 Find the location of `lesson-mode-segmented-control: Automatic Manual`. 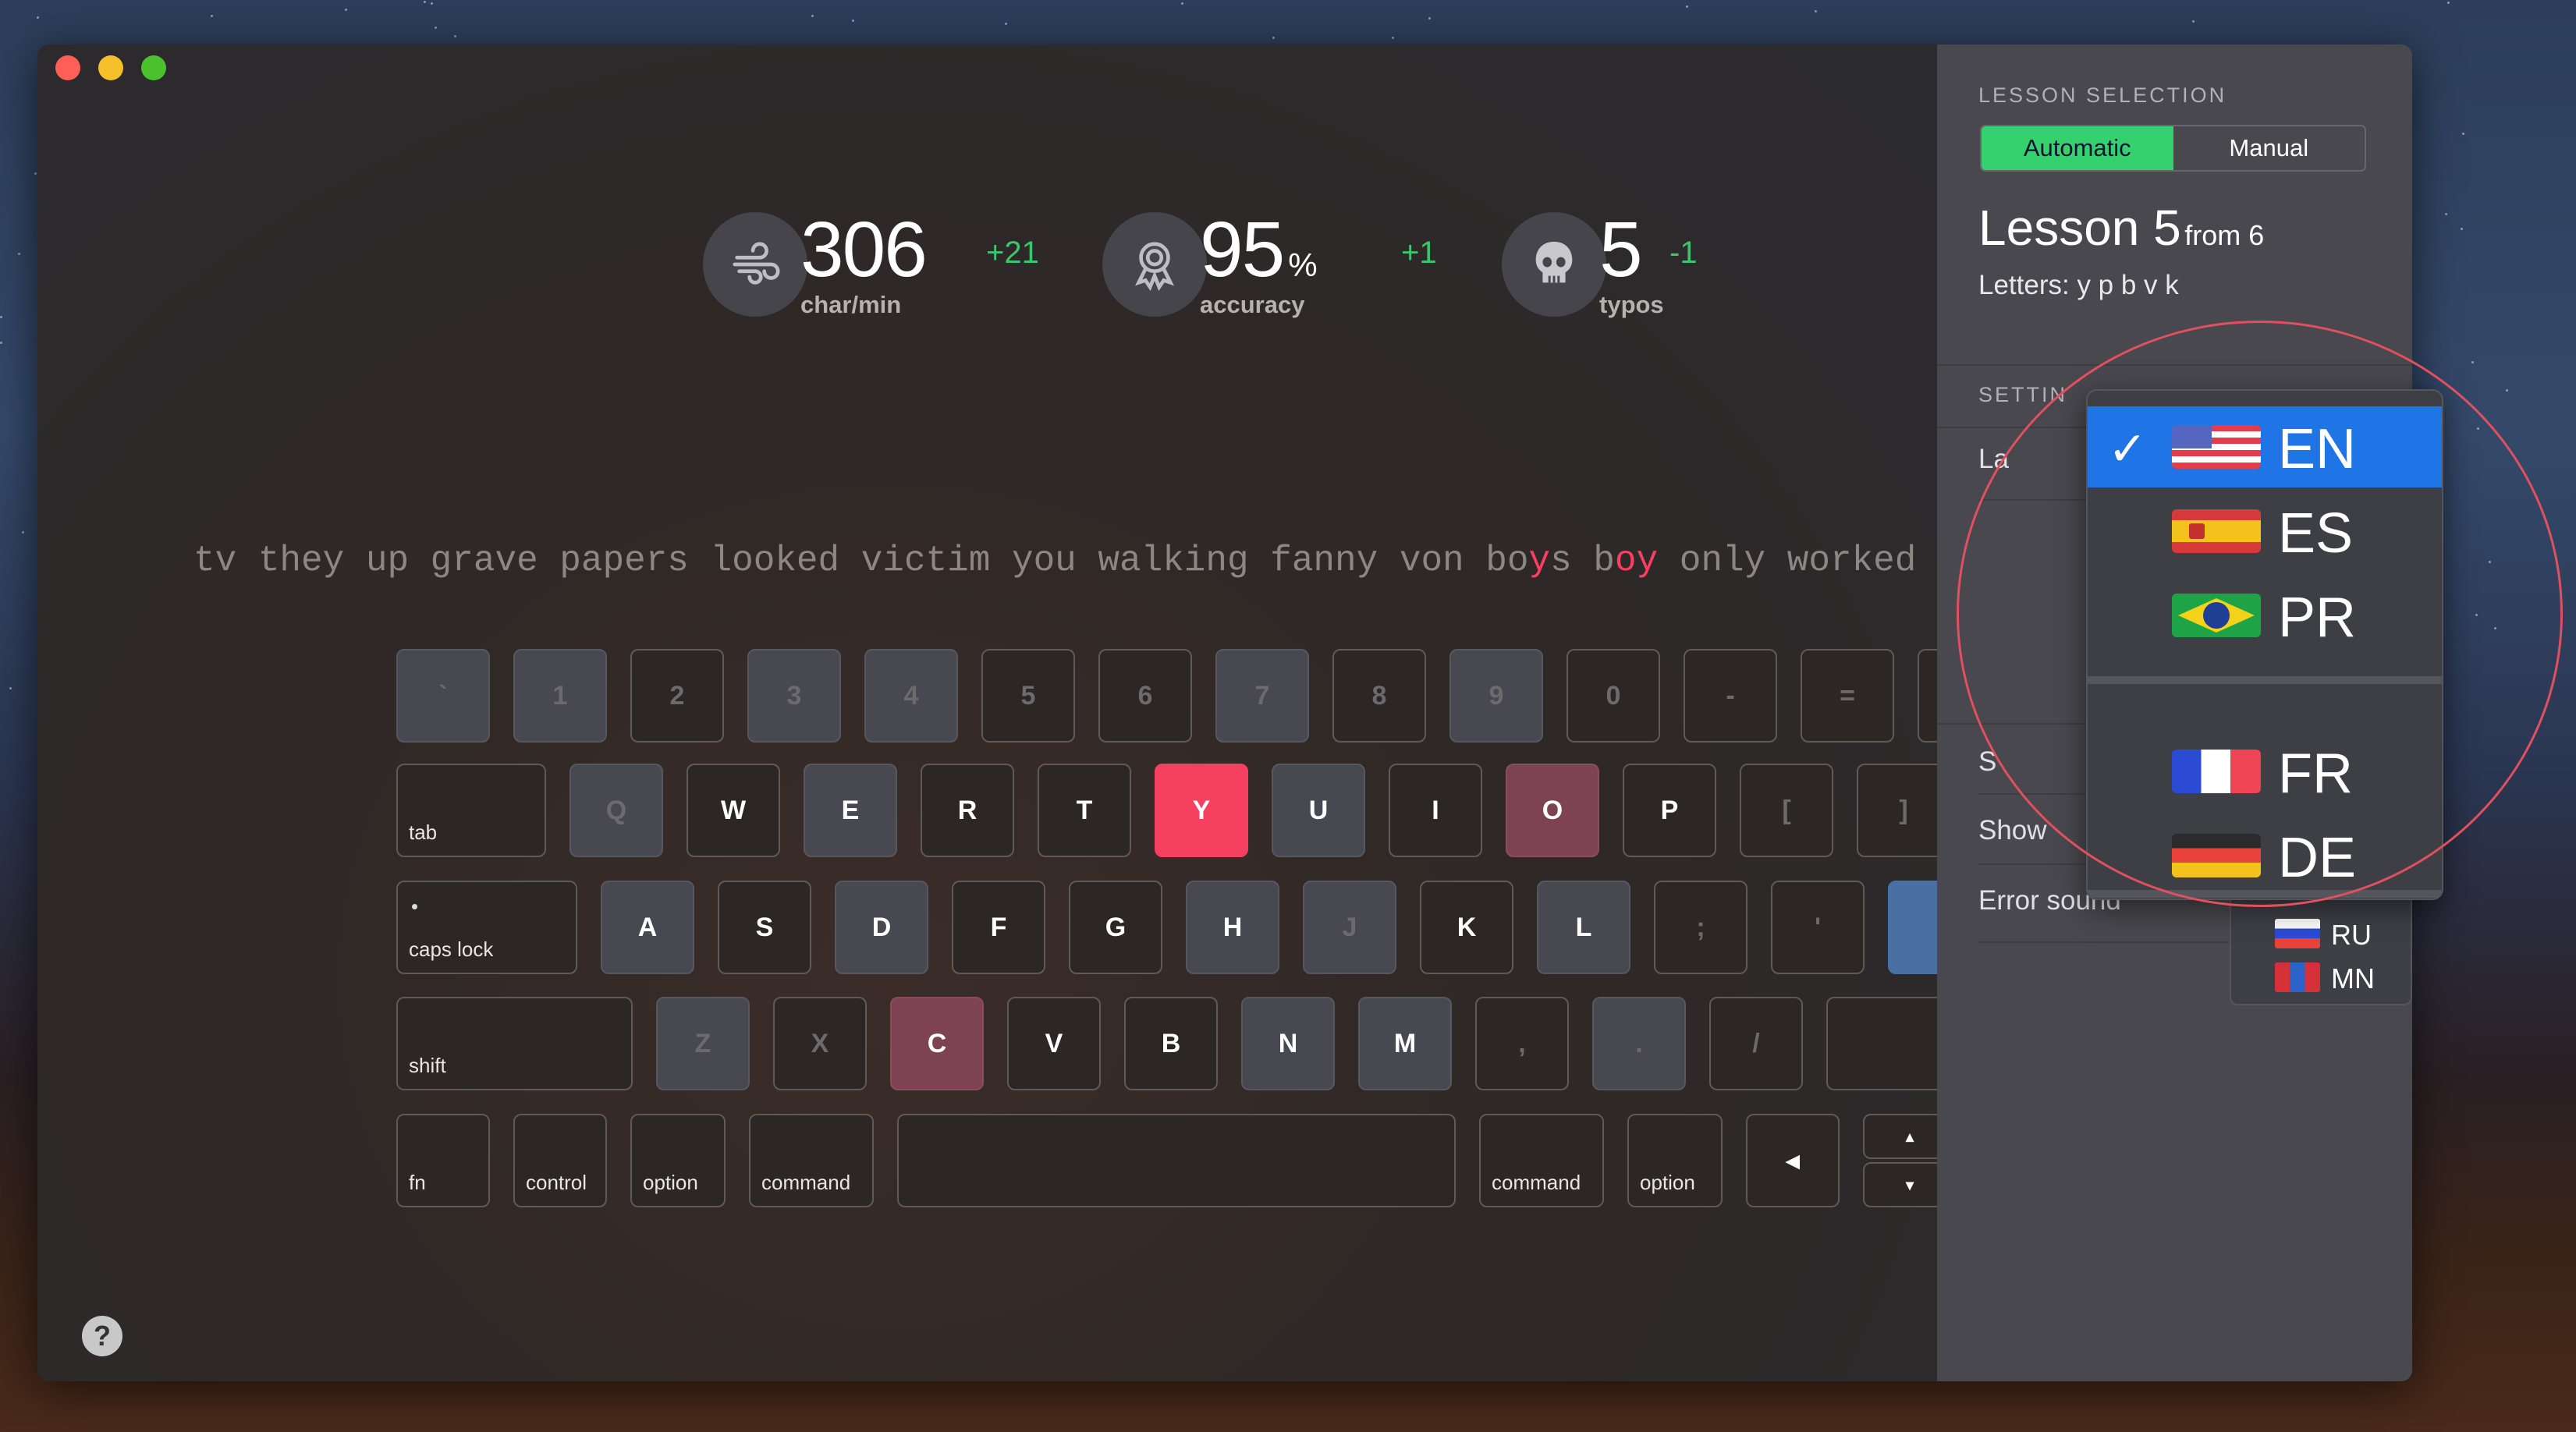

lesson-mode-segmented-control: Automatic Manual is located at coordinates (2173, 149).